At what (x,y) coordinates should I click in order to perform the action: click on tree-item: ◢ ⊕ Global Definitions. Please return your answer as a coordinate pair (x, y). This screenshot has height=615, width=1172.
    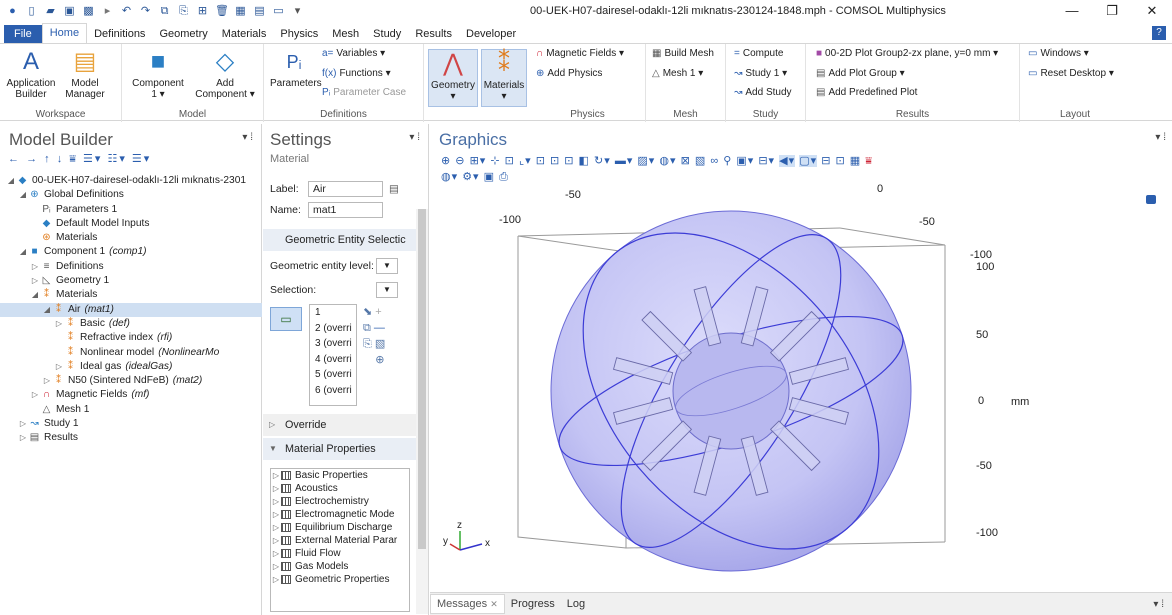
    Looking at the image, I should click on (131, 195).